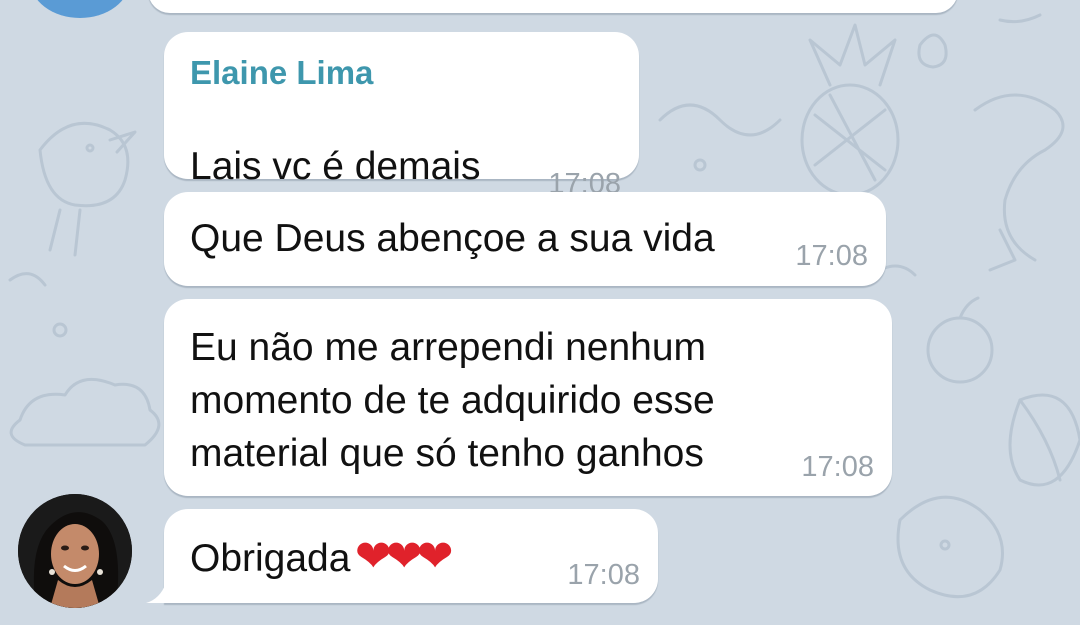  What do you see at coordinates (156, 593) in the screenshot?
I see `bubble-tail` at bounding box center [156, 593].